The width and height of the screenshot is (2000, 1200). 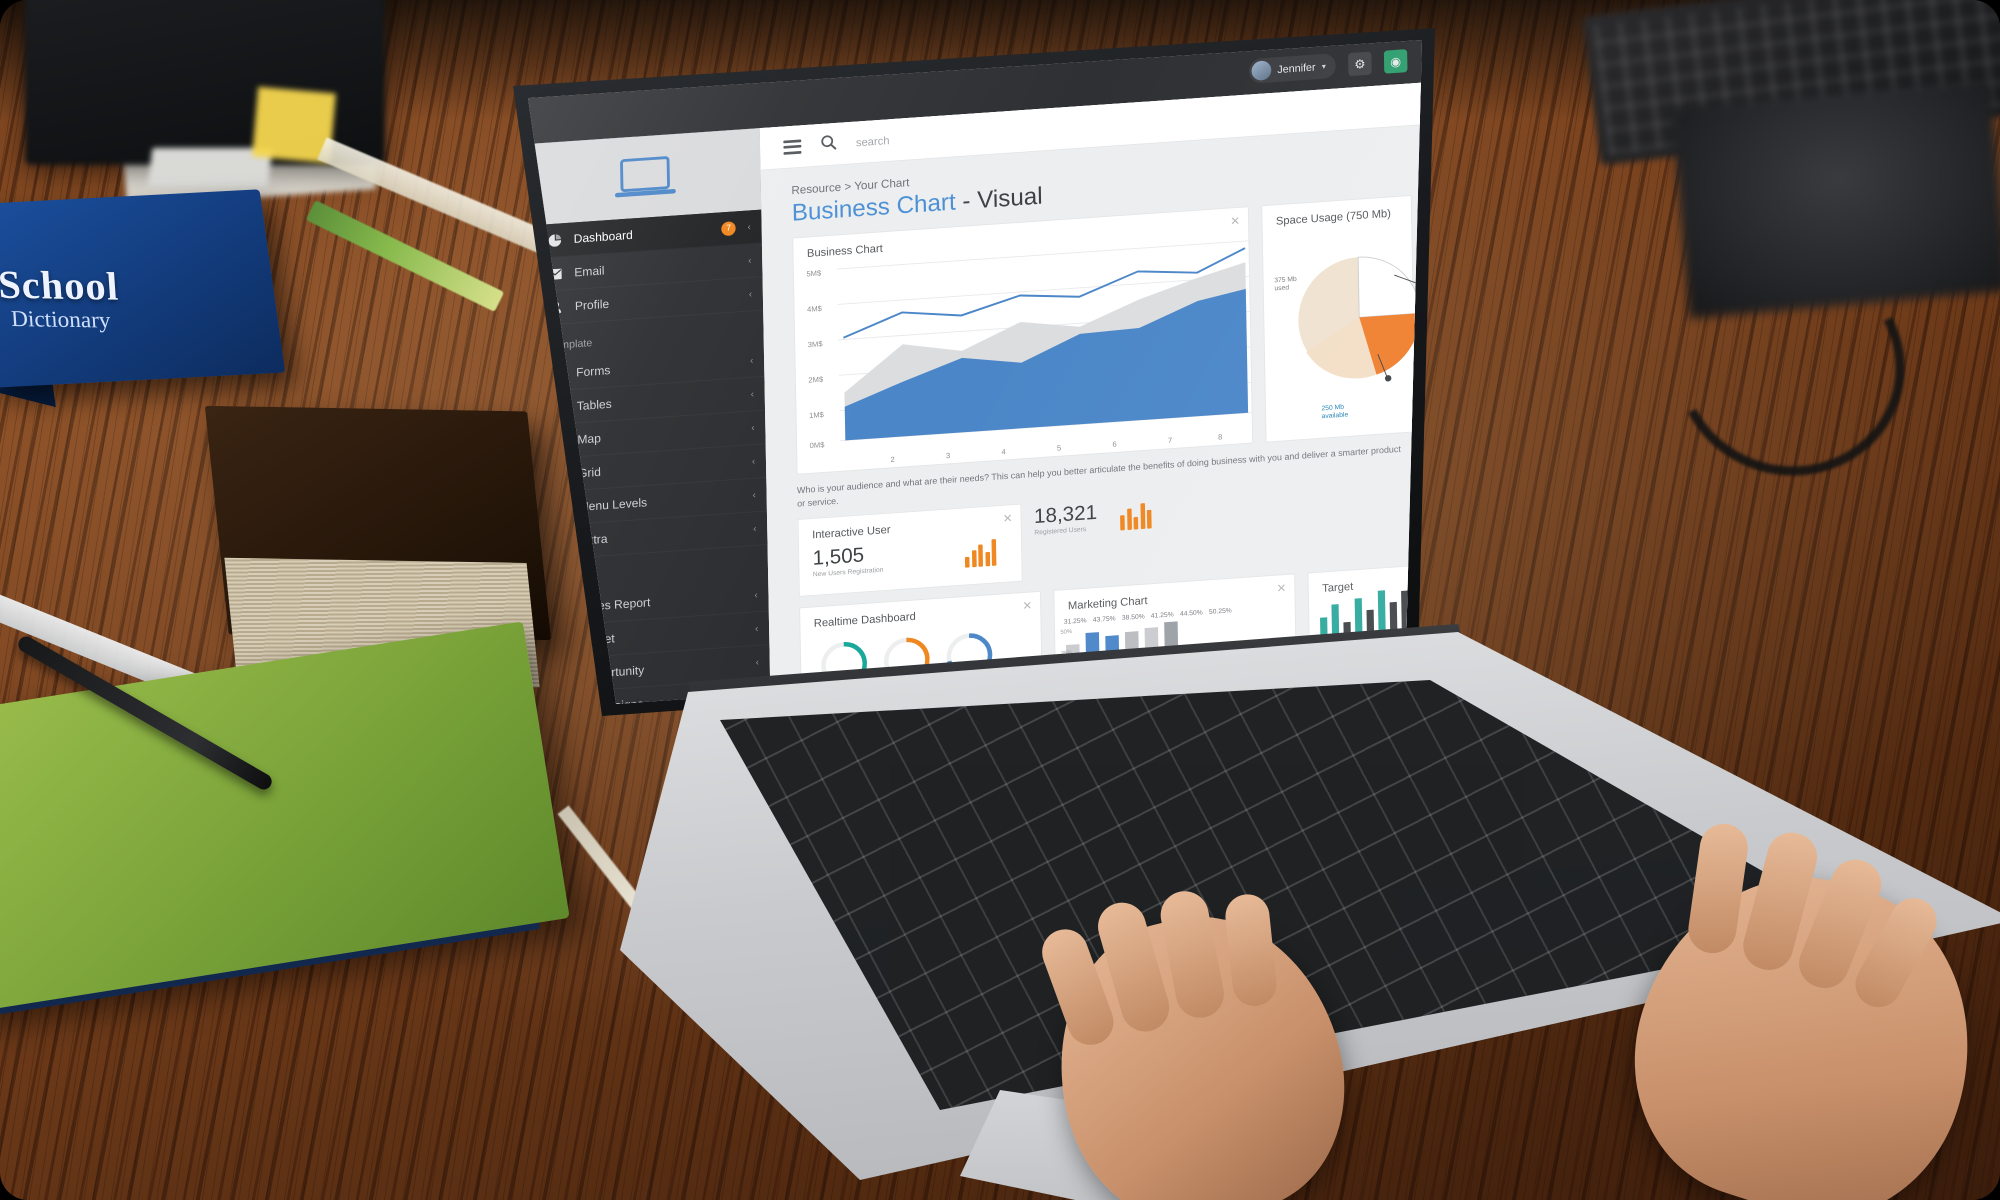 I want to click on chevron-down-icon: ▾, so click(x=1323, y=66).